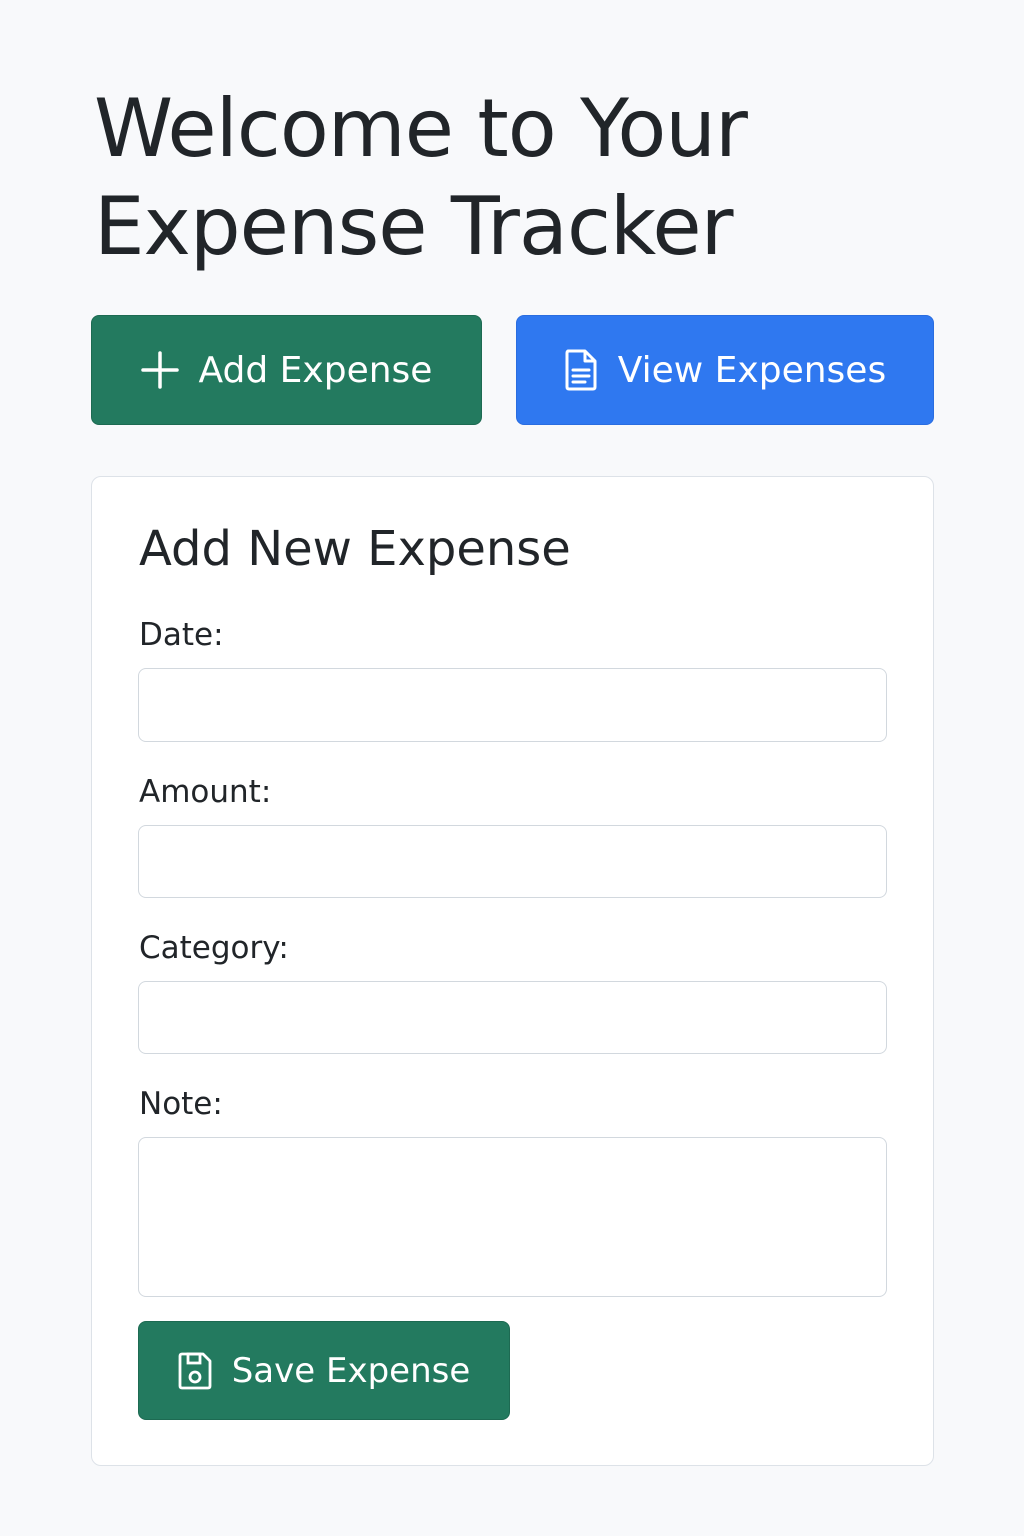 This screenshot has width=1024, height=1536. What do you see at coordinates (159, 370) in the screenshot?
I see `plus-icon` at bounding box center [159, 370].